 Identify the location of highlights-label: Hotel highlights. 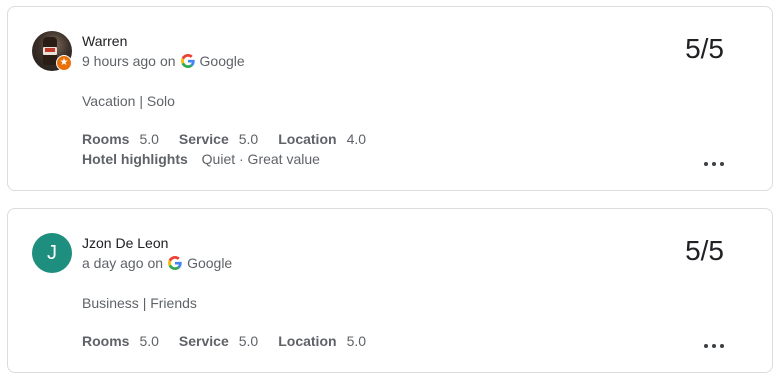
(135, 159).